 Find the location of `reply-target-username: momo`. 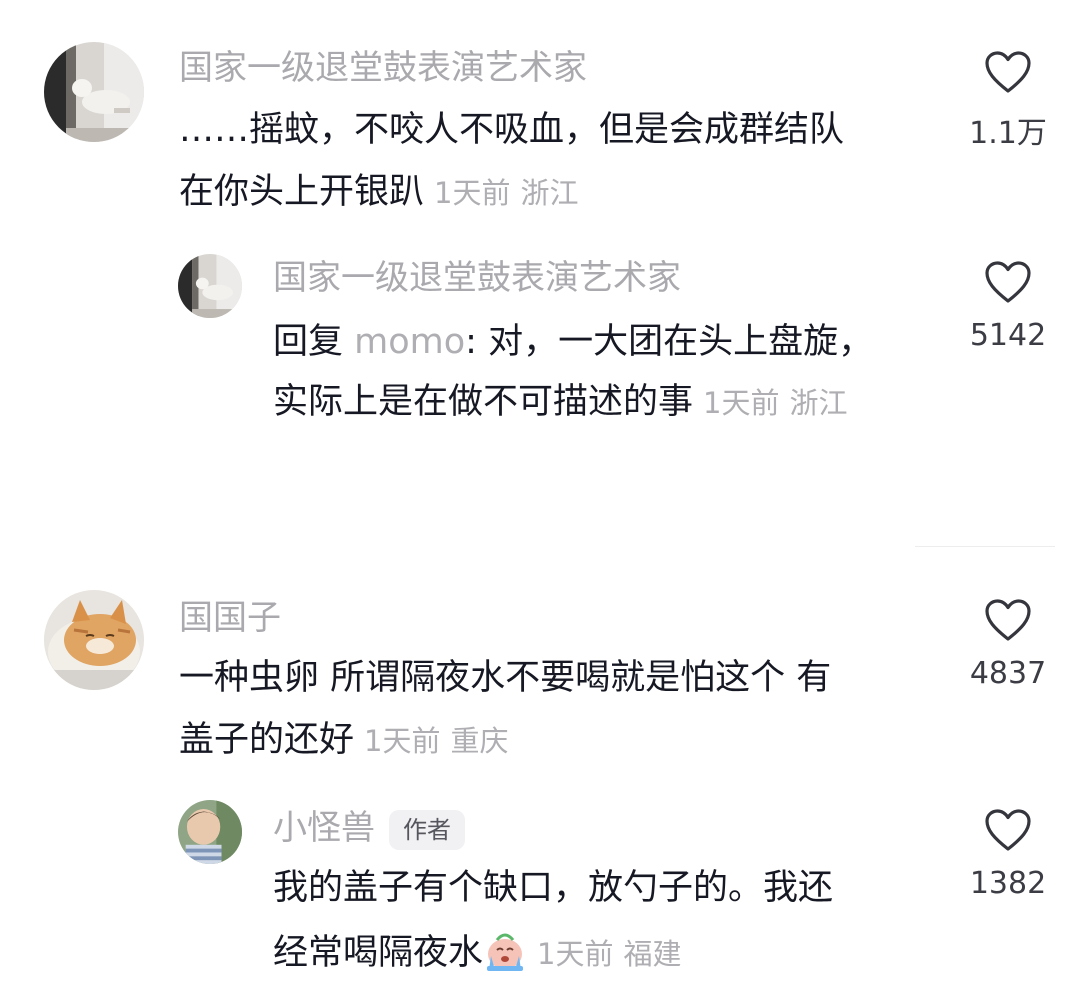

reply-target-username: momo is located at coordinates (409, 342).